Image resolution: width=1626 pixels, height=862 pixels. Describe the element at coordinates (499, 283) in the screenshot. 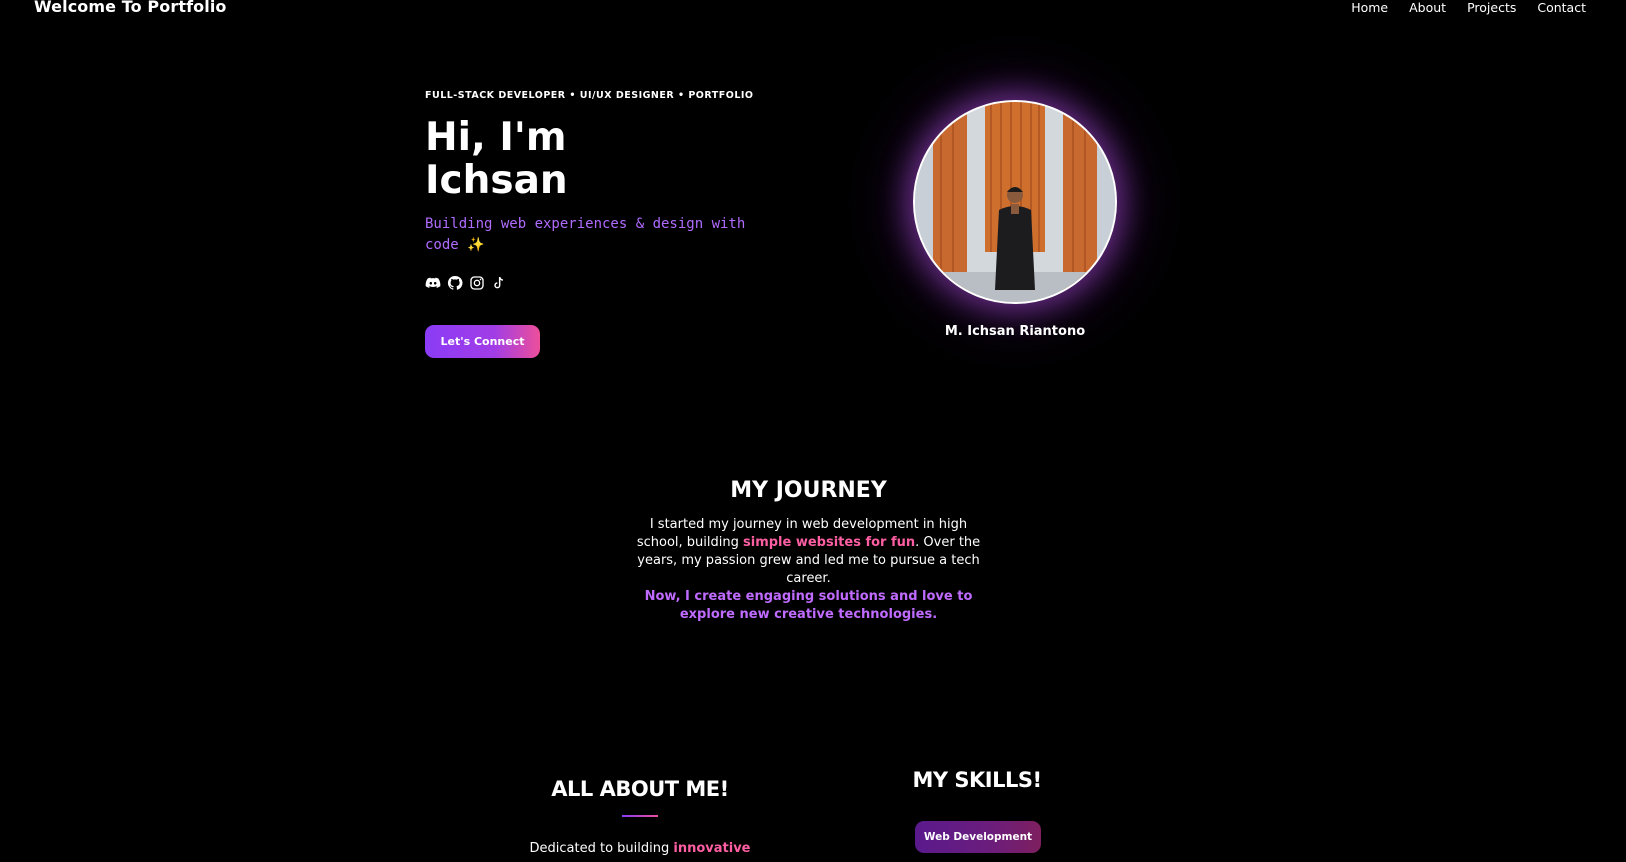

I see `tiktok-icon` at that location.